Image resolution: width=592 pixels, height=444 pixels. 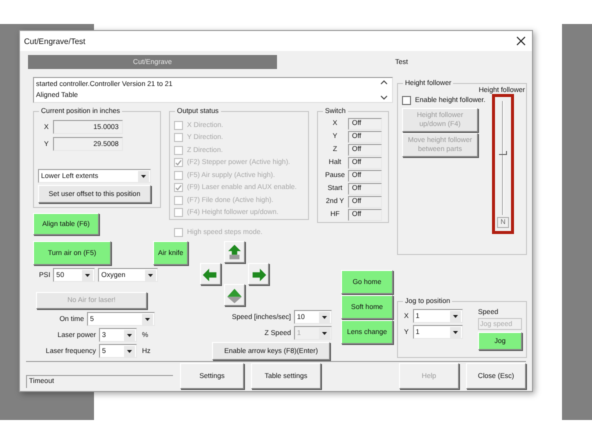 I want to click on window-title: Cut/Engrave/Test, so click(x=55, y=41).